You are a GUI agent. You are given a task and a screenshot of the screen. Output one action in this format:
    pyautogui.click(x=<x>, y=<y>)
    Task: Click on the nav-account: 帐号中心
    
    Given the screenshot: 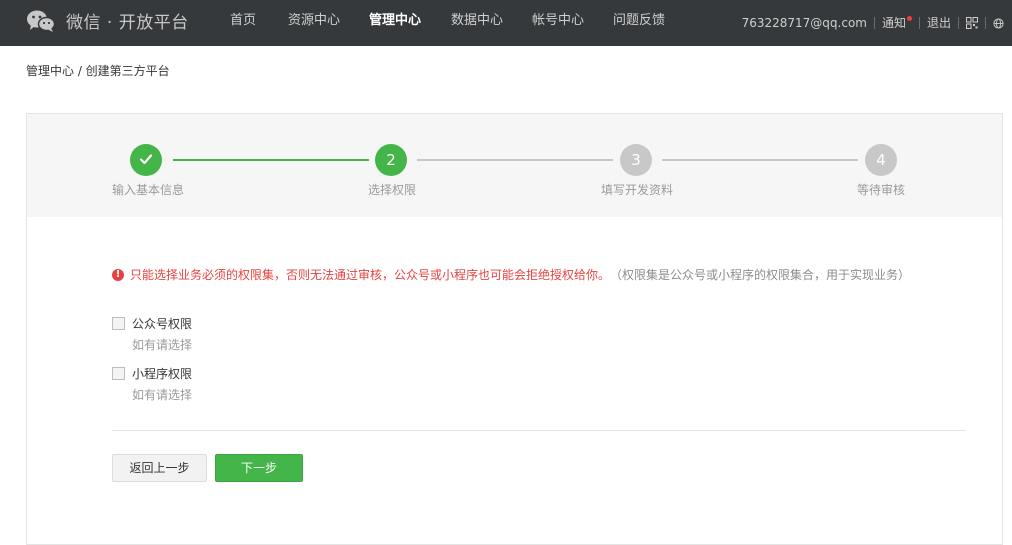 What is the action you would take?
    pyautogui.click(x=558, y=23)
    